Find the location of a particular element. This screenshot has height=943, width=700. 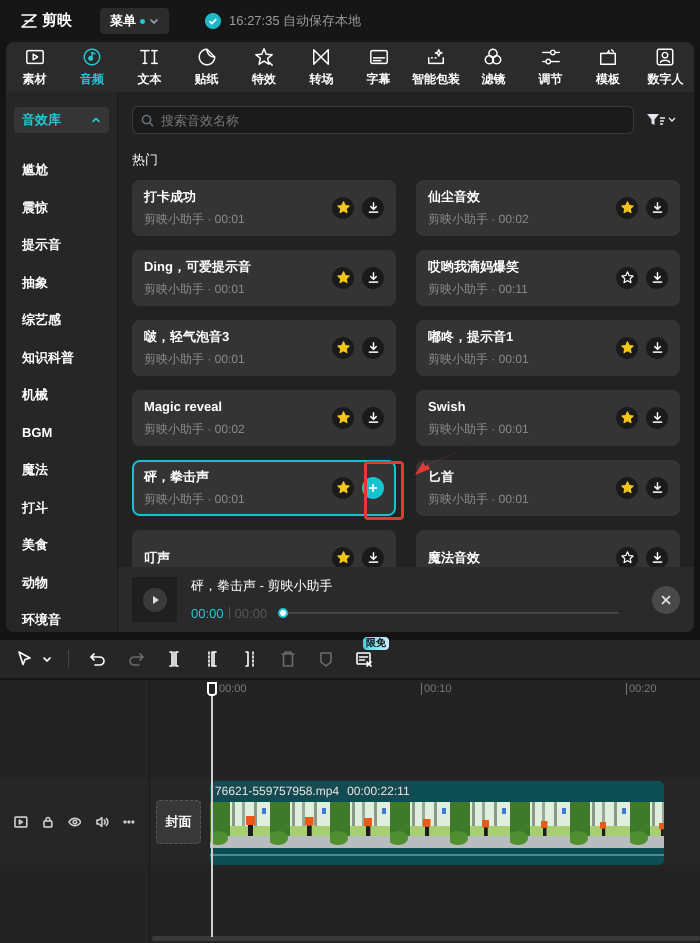

tab: 模板 is located at coordinates (608, 67).